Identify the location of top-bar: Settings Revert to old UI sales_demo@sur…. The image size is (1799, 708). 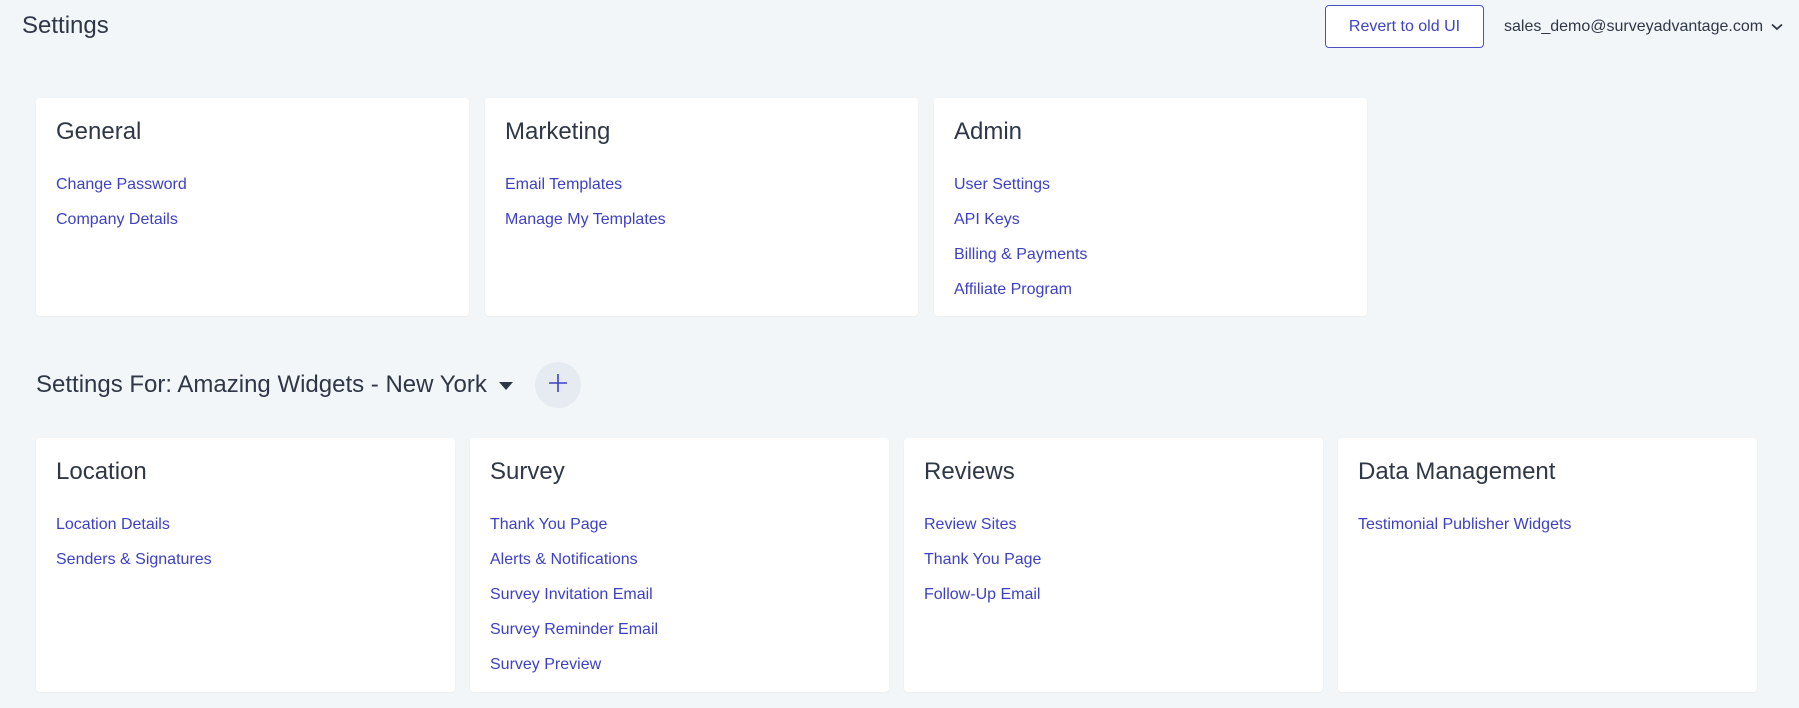
(899, 27).